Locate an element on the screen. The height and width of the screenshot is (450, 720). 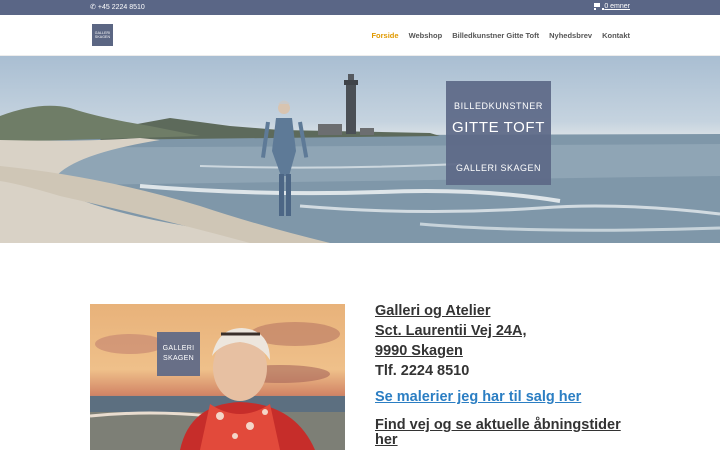
portrait-logo-line-2: SKAGEN is located at coordinates (178, 358).